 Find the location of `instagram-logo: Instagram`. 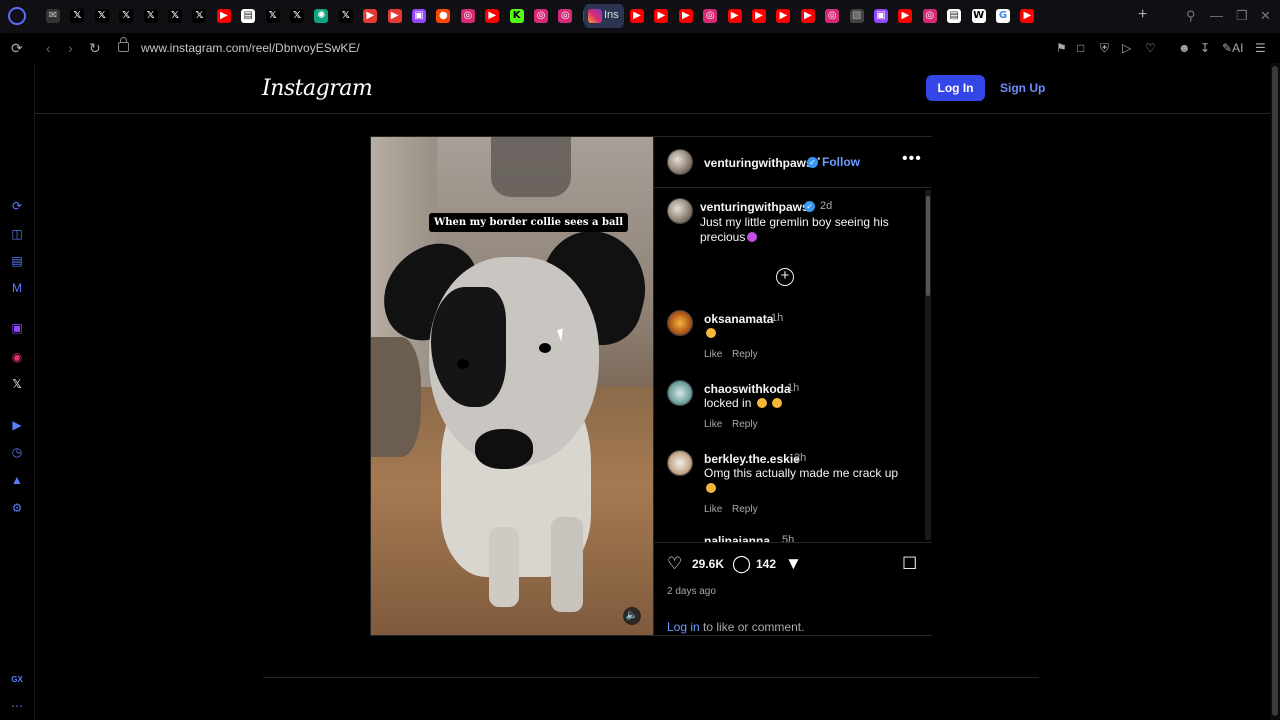

instagram-logo: Instagram is located at coordinates (317, 88).